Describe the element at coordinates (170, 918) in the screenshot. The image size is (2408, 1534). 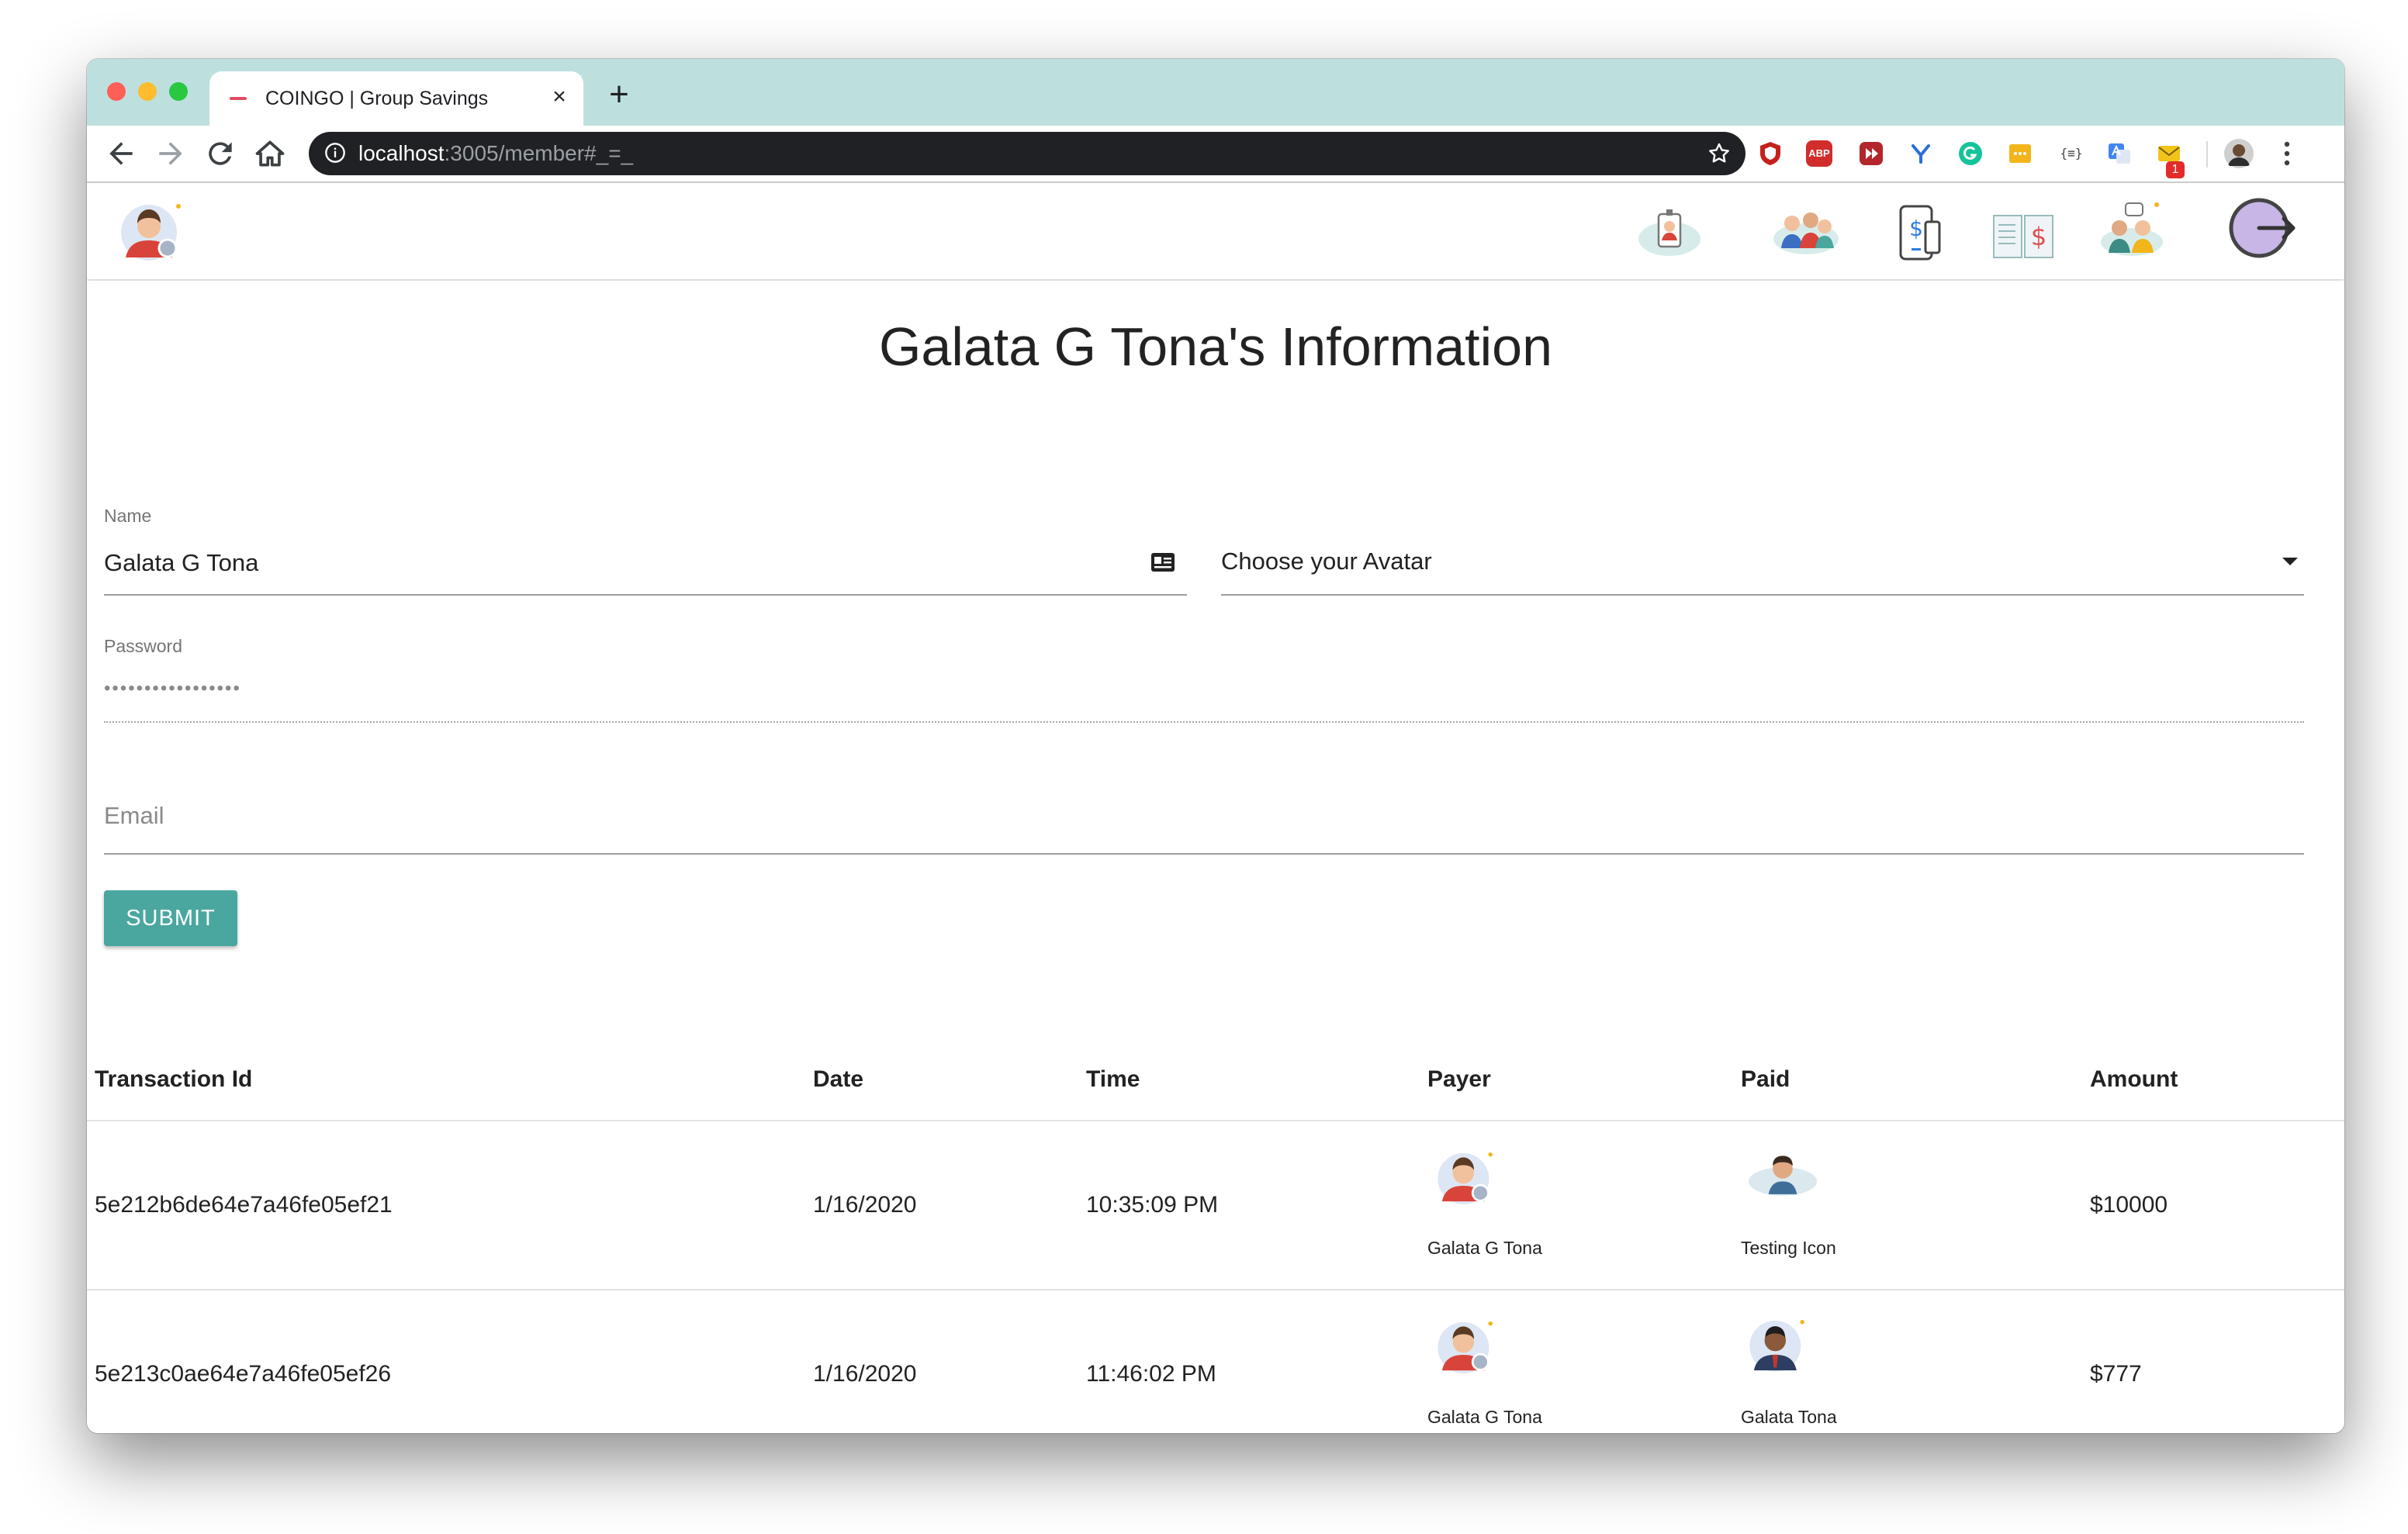
I see `submit-button: SUBMIT` at that location.